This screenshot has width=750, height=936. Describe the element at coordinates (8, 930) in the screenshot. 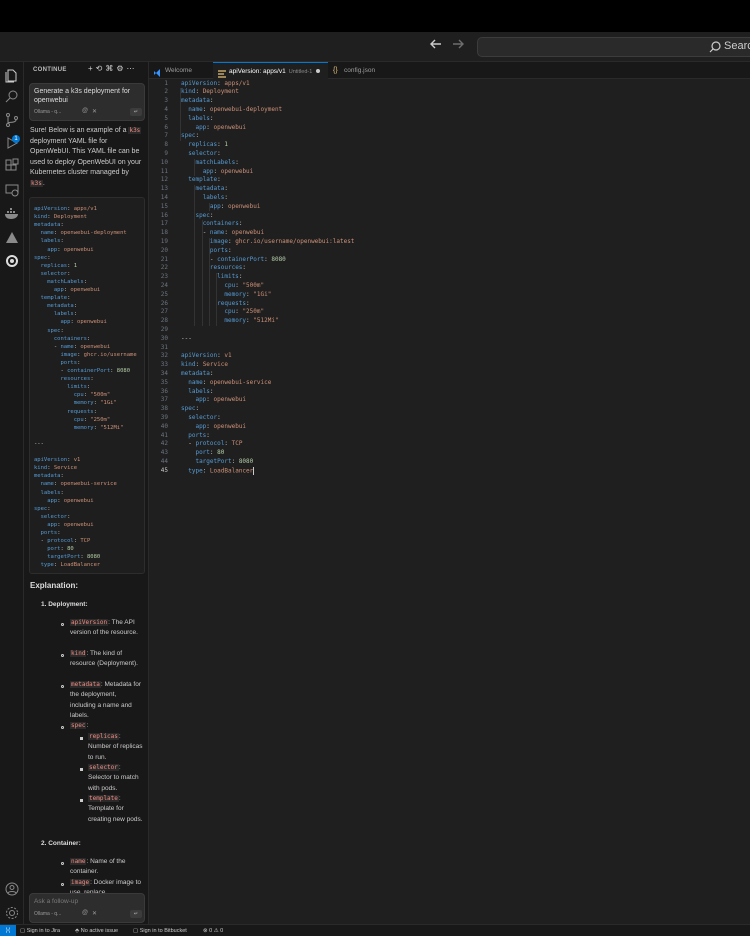

I see `remote-icon: ⟩⟨` at that location.